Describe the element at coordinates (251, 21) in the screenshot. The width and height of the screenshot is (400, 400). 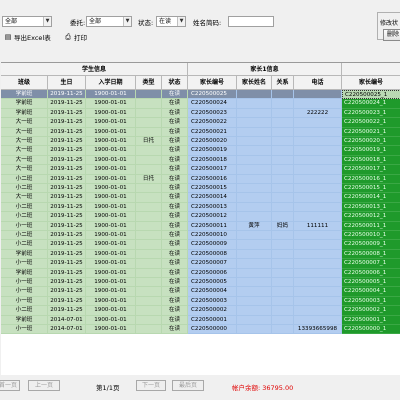
I see `name-code-input` at that location.